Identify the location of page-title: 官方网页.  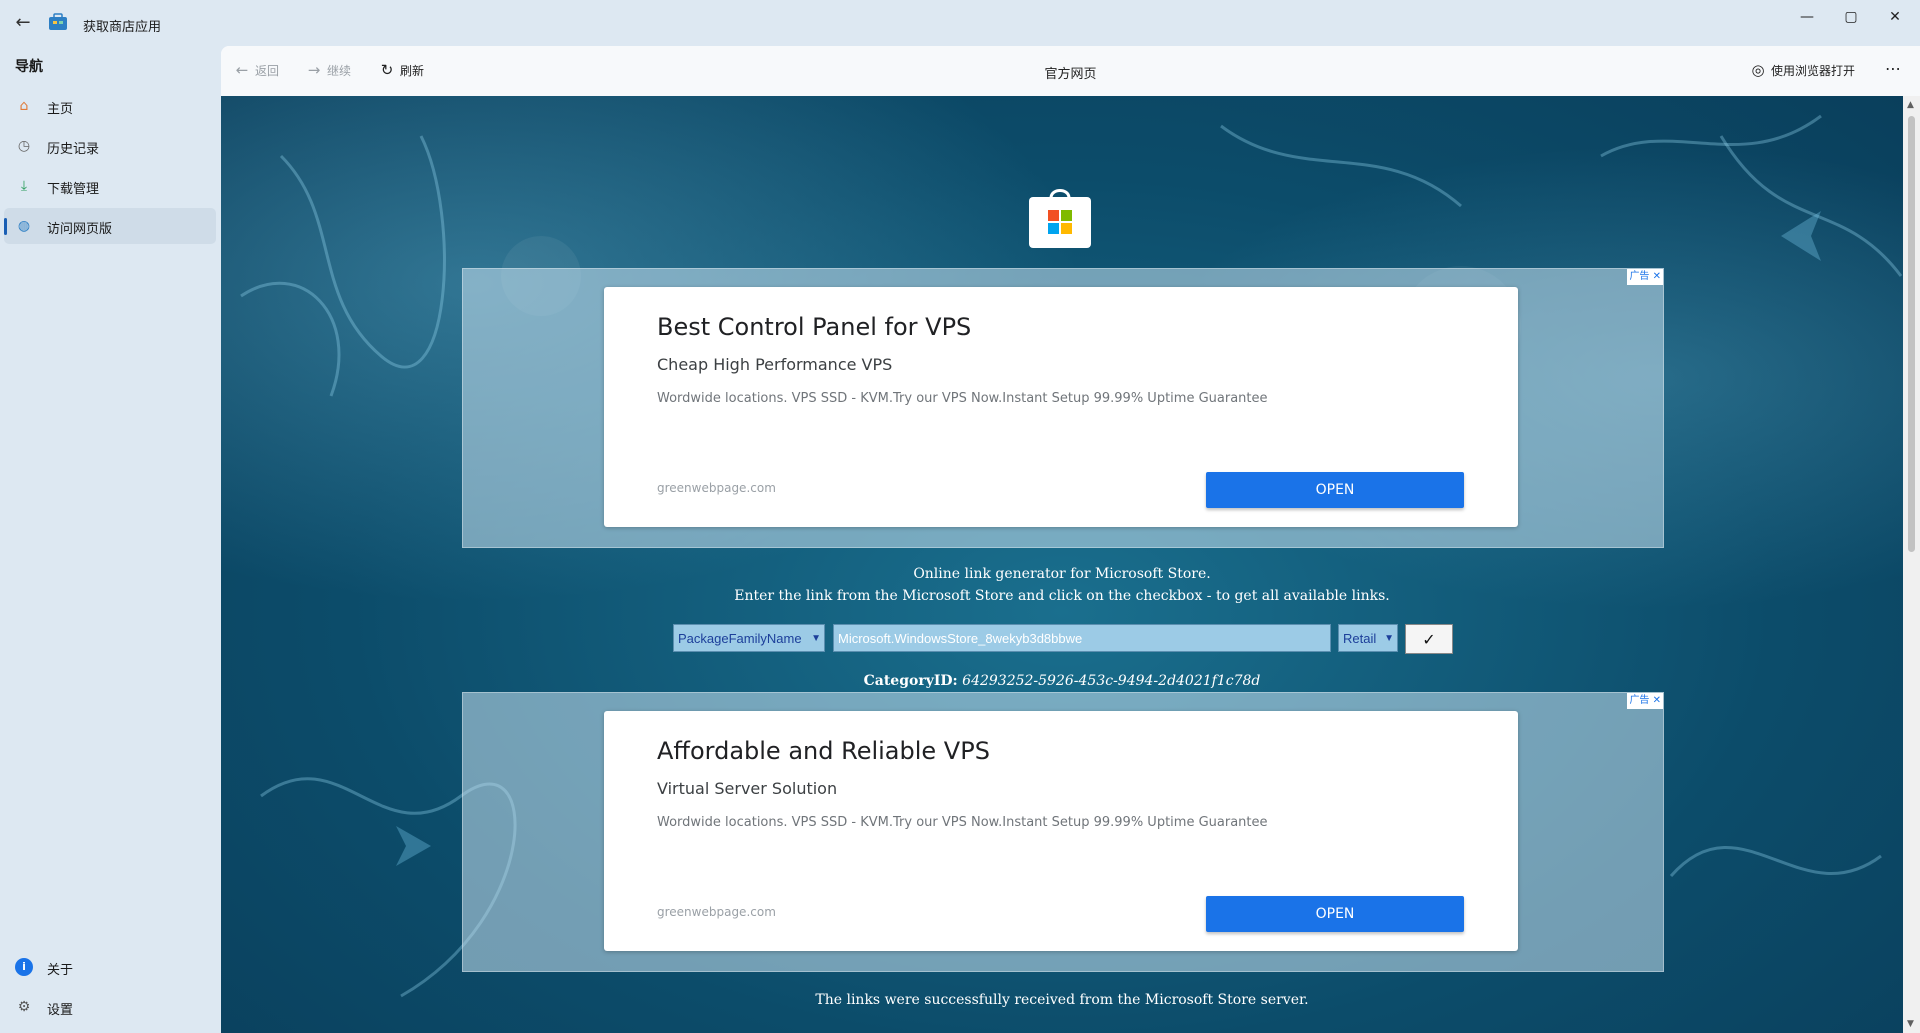
(1070, 74).